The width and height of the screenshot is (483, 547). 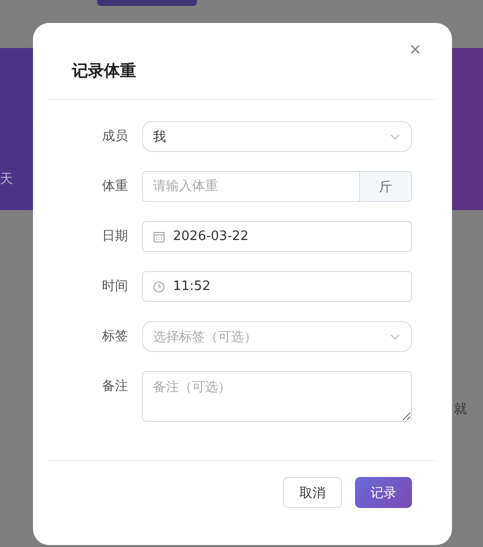 I want to click on weight-input-field: 请输入体重, so click(x=250, y=186).